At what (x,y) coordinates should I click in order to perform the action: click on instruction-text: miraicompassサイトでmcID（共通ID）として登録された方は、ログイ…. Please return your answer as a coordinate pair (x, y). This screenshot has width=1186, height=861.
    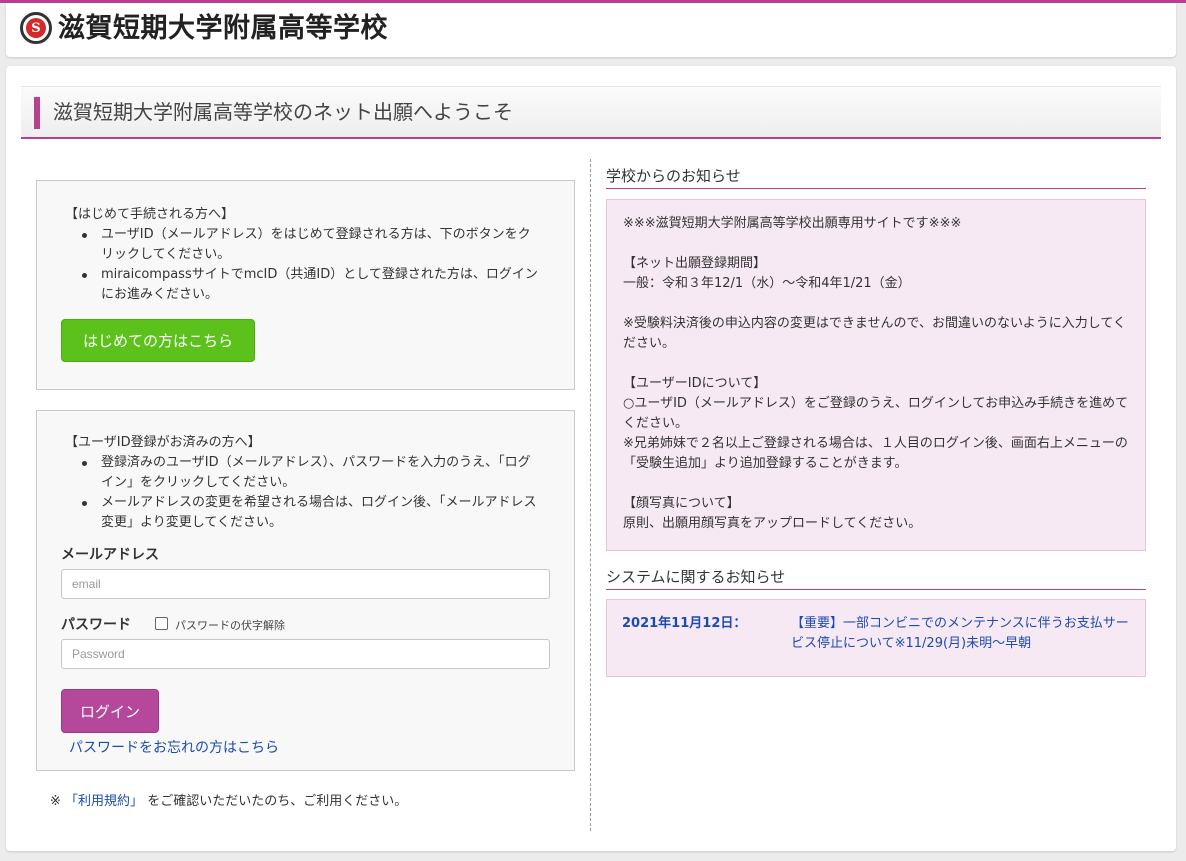
    Looking at the image, I should click on (319, 284).